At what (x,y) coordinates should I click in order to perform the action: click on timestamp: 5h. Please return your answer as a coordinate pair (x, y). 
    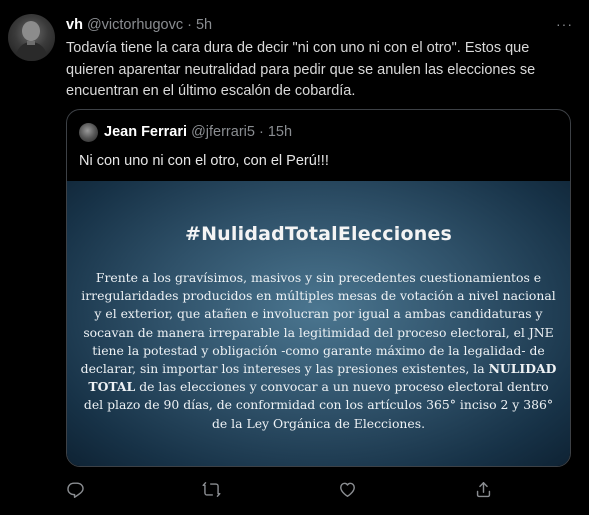
    Looking at the image, I should click on (204, 25).